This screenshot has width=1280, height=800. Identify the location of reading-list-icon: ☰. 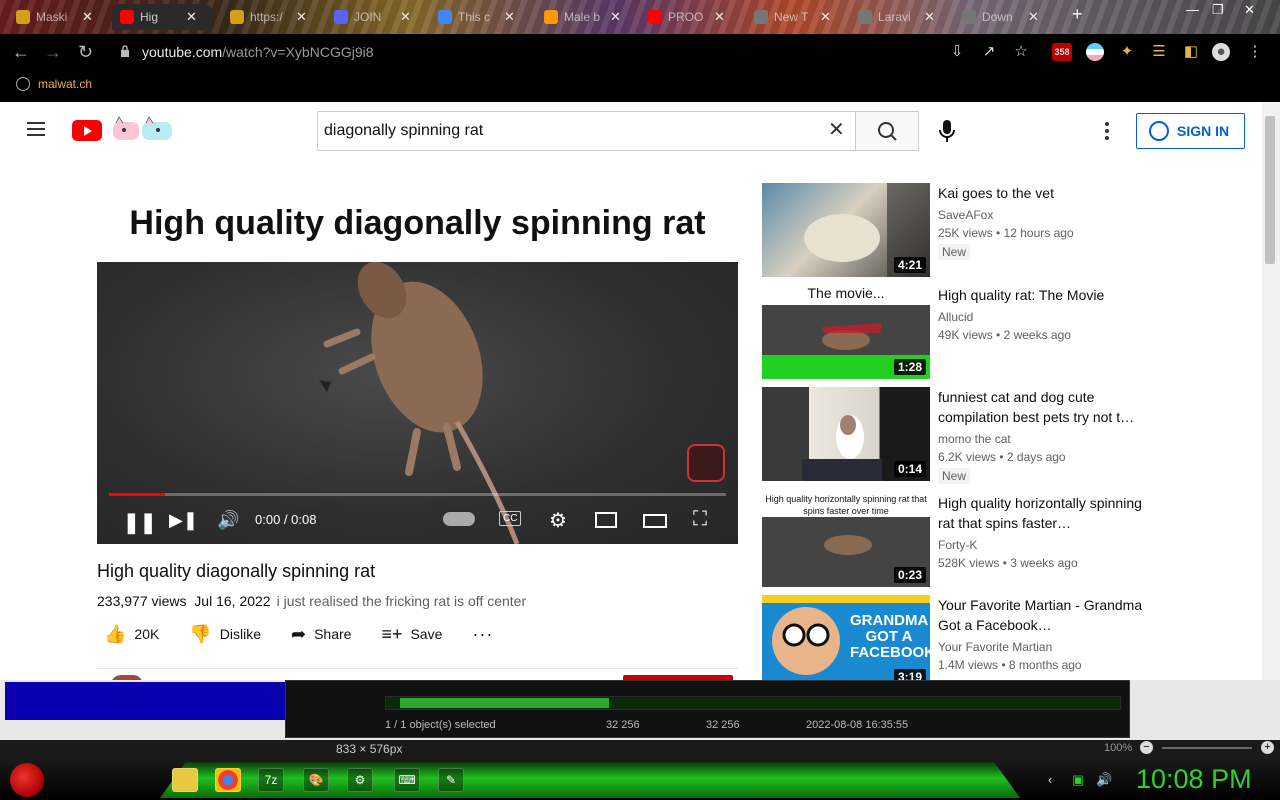
(1159, 52).